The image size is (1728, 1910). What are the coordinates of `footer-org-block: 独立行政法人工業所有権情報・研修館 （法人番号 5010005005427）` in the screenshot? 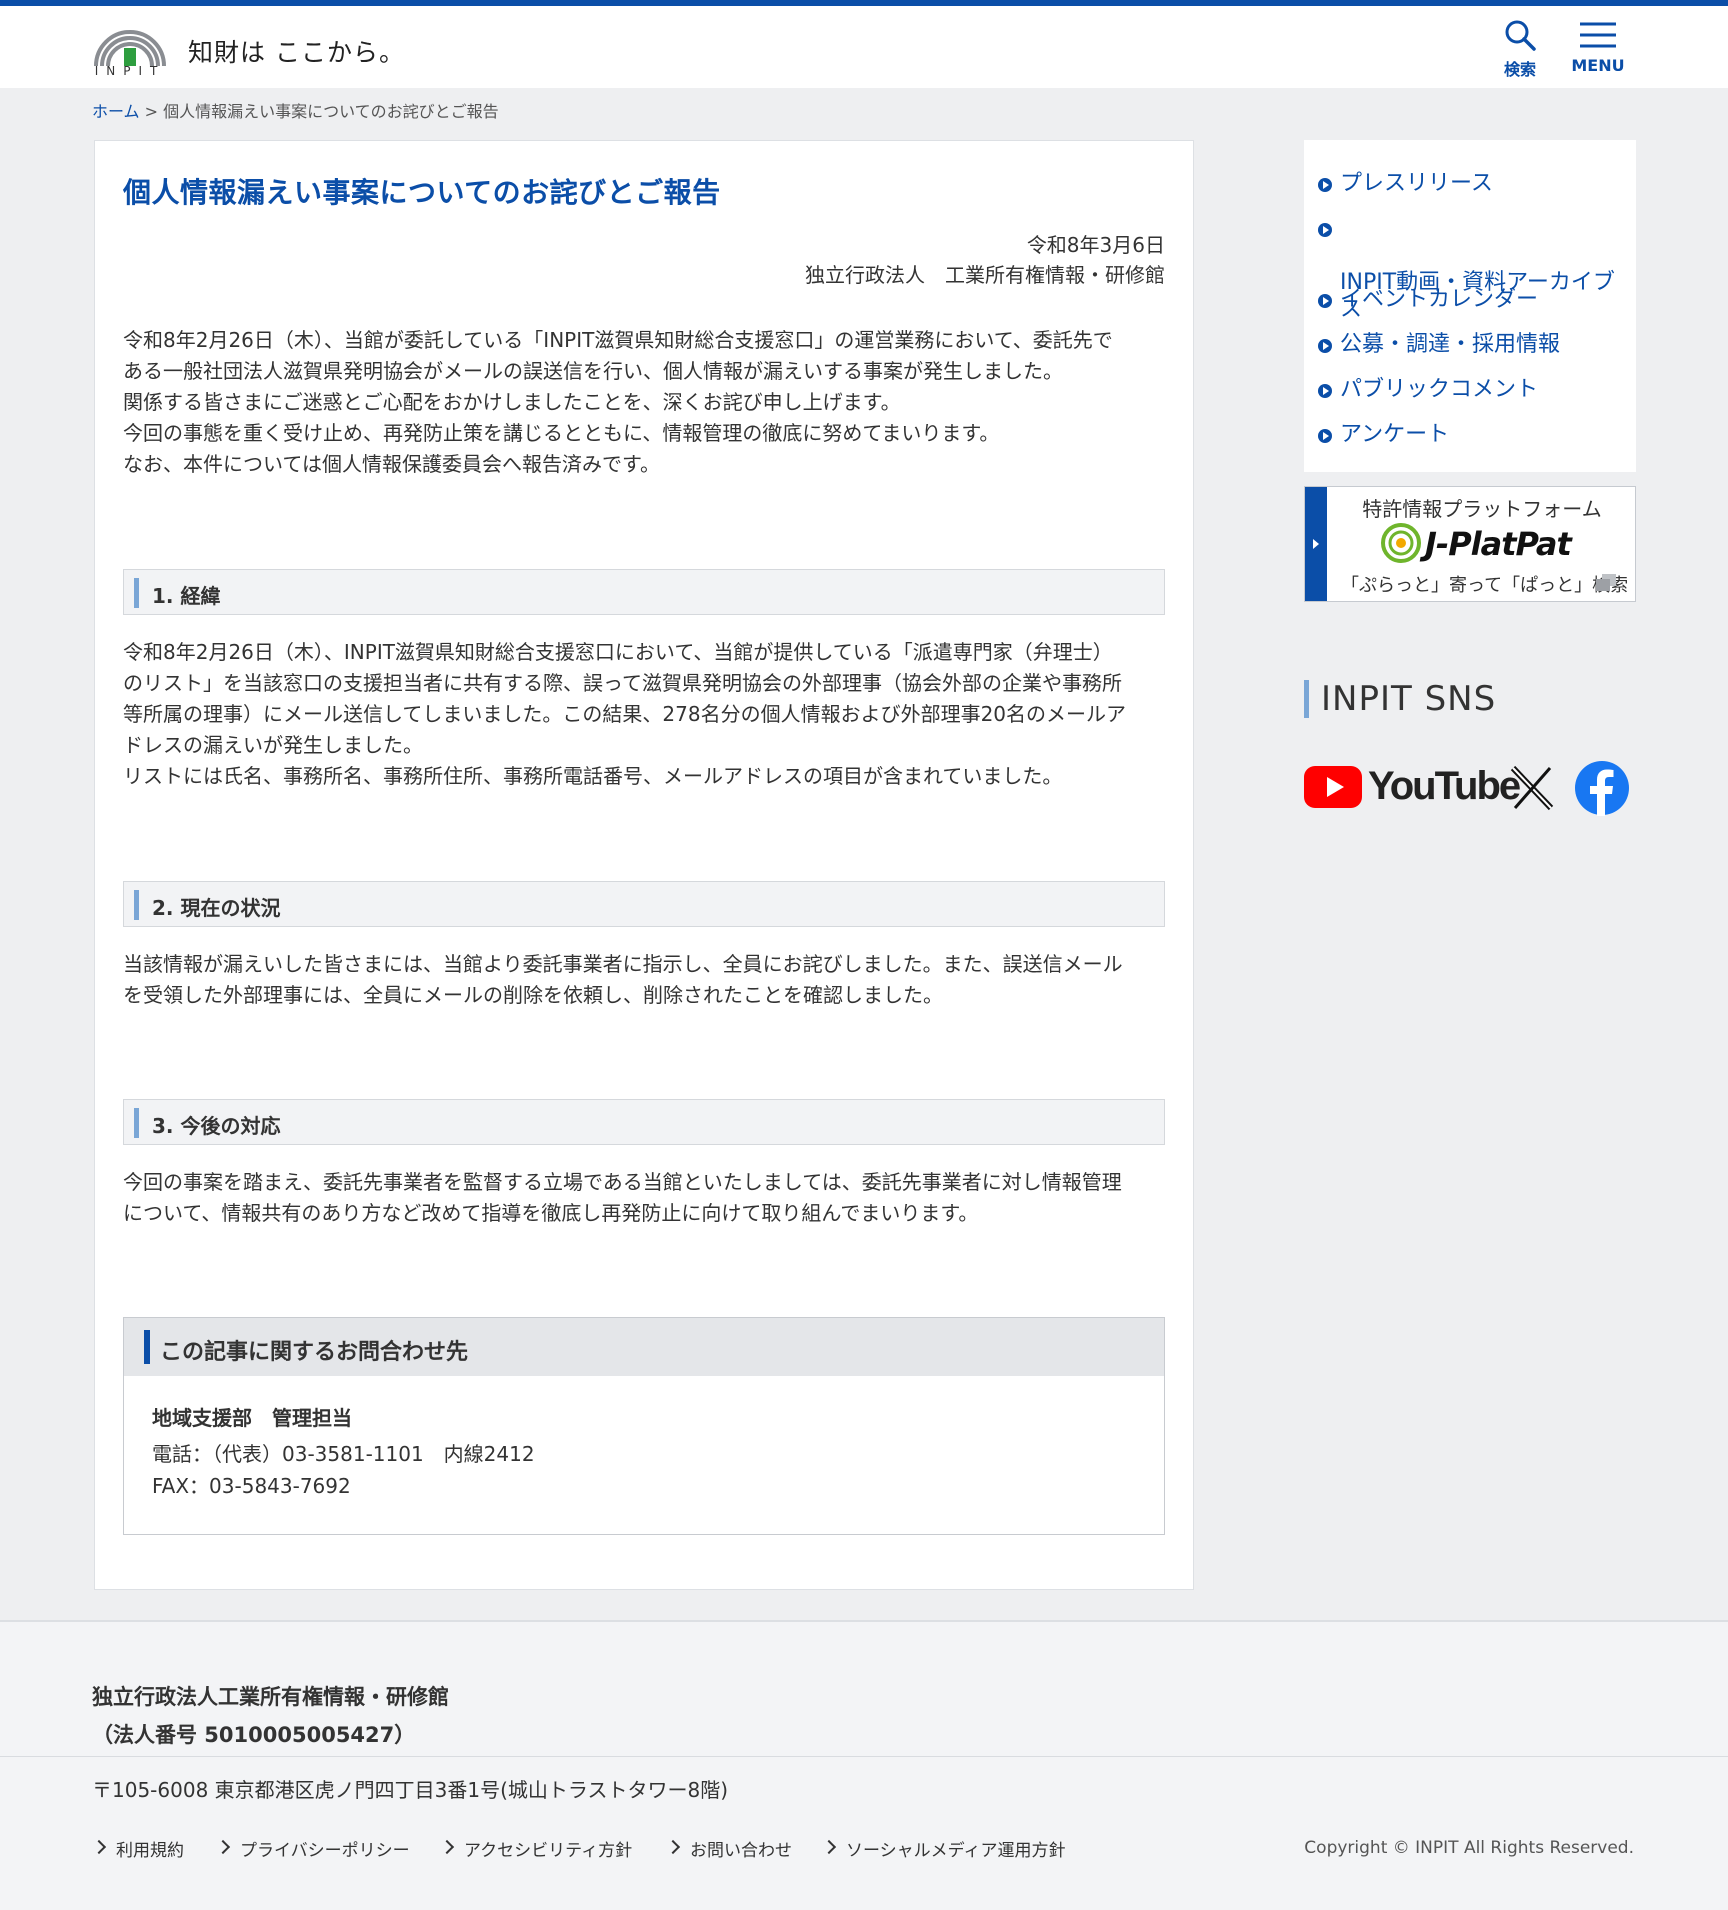 It's located at (270, 1716).